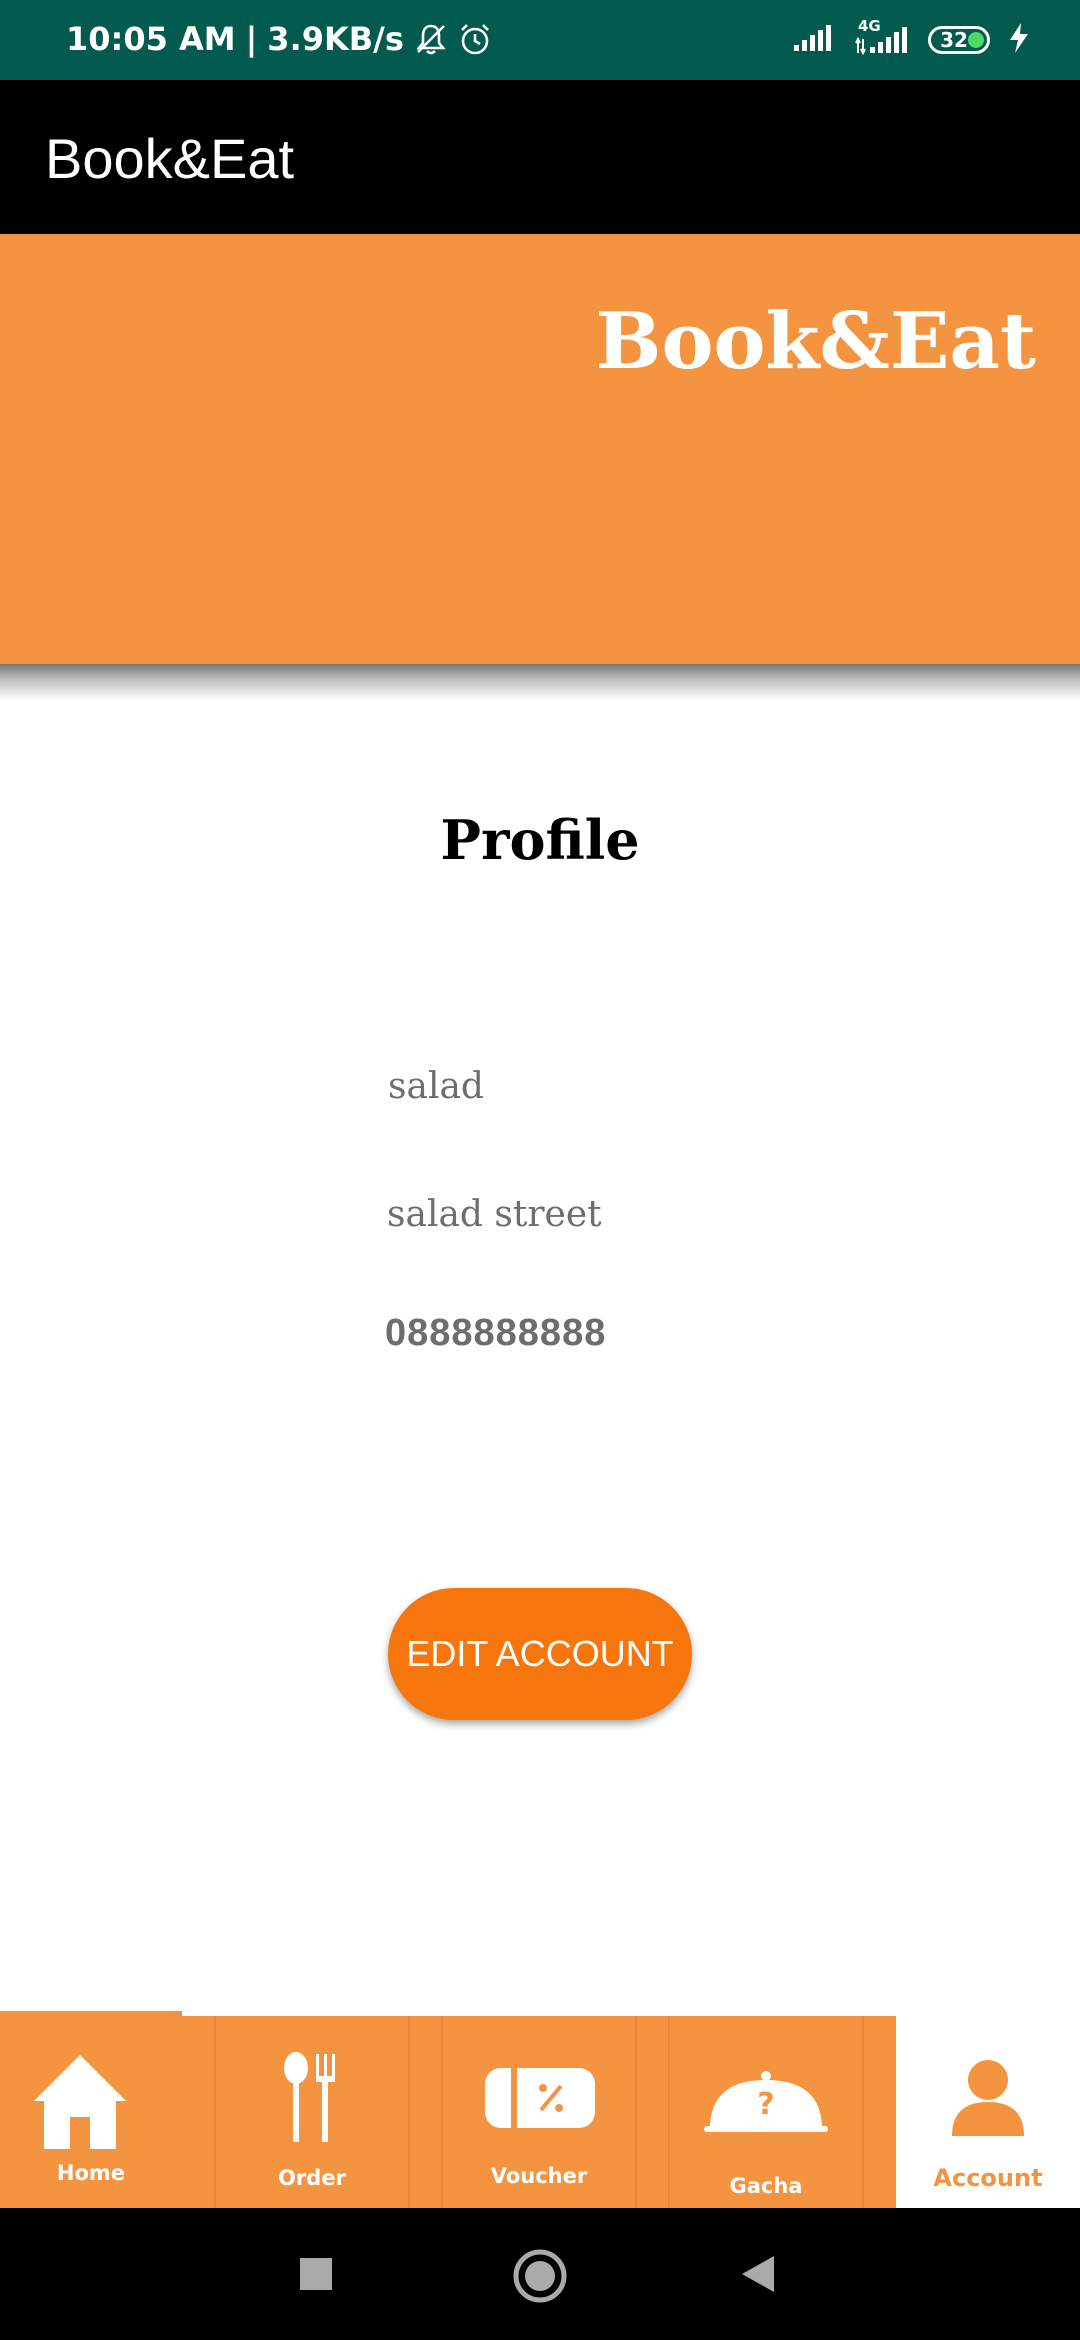 The width and height of the screenshot is (1080, 2340). I want to click on nav-item-order: Order, so click(312, 2114).